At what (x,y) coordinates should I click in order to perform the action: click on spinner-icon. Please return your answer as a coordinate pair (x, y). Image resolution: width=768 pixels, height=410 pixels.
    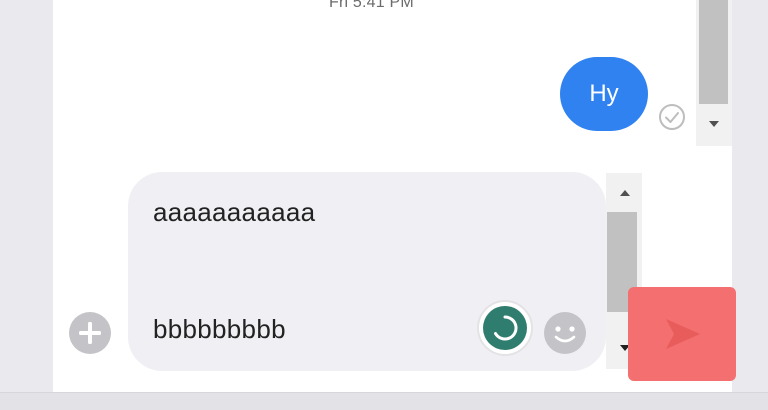
    Looking at the image, I should click on (505, 328).